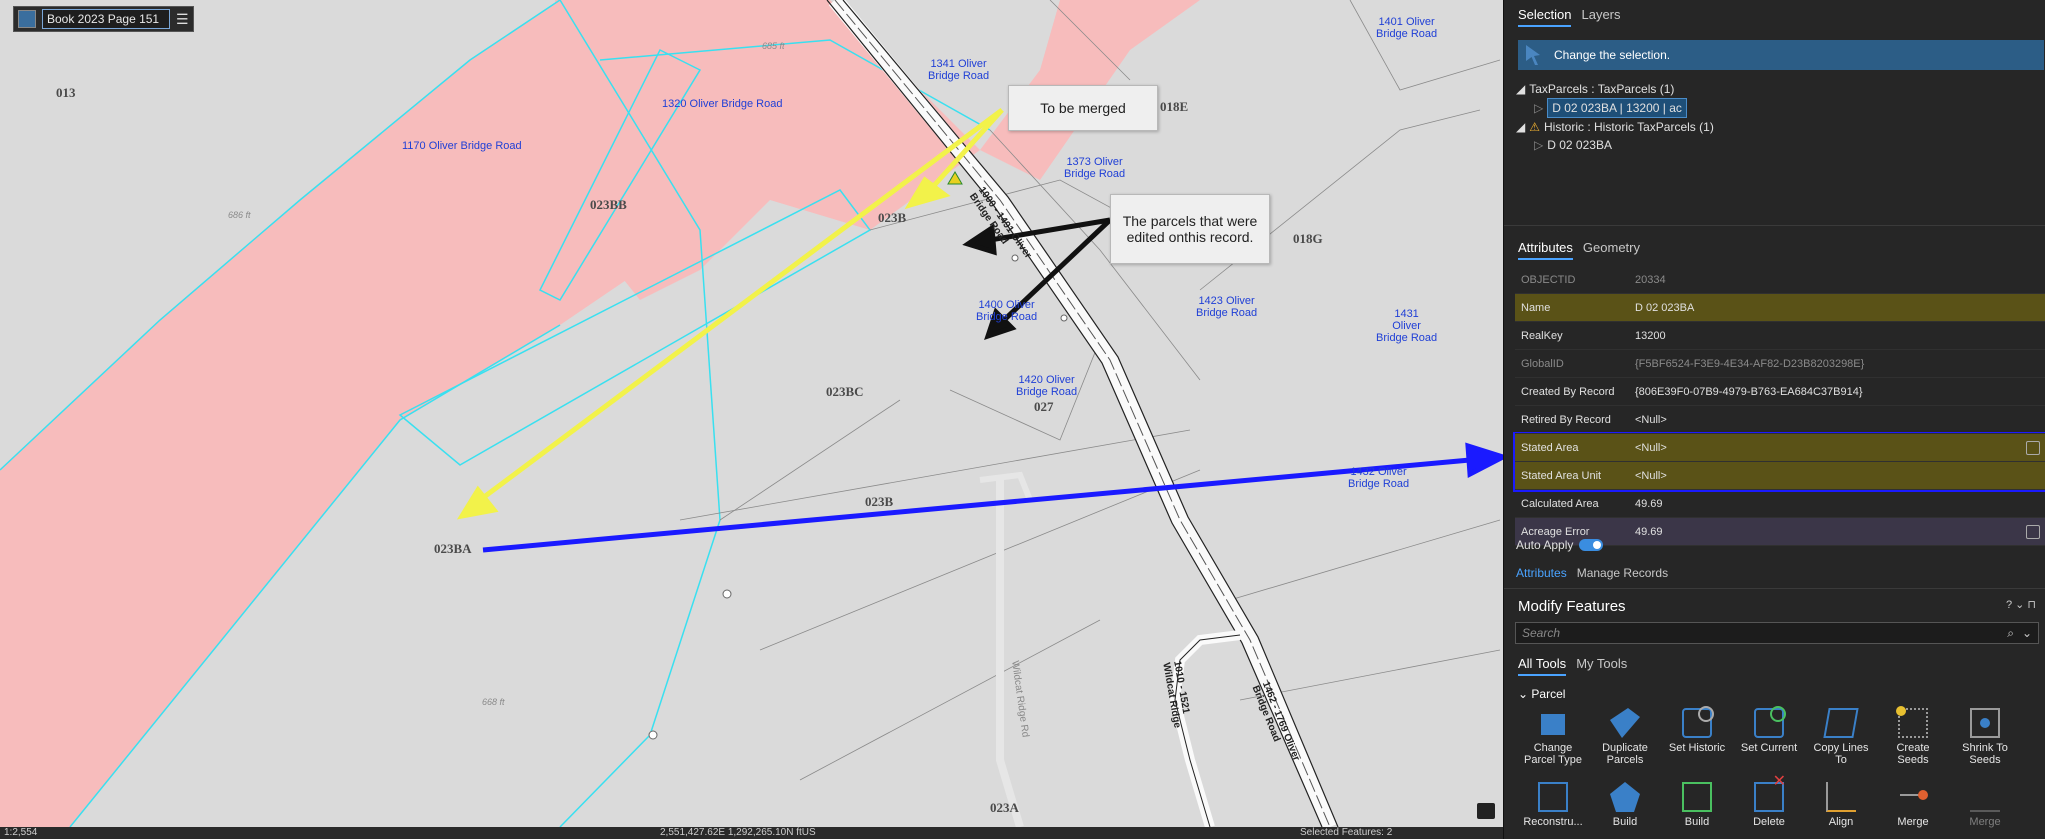  I want to click on address-label: 1401 Oliver Bridge Road, so click(1407, 28).